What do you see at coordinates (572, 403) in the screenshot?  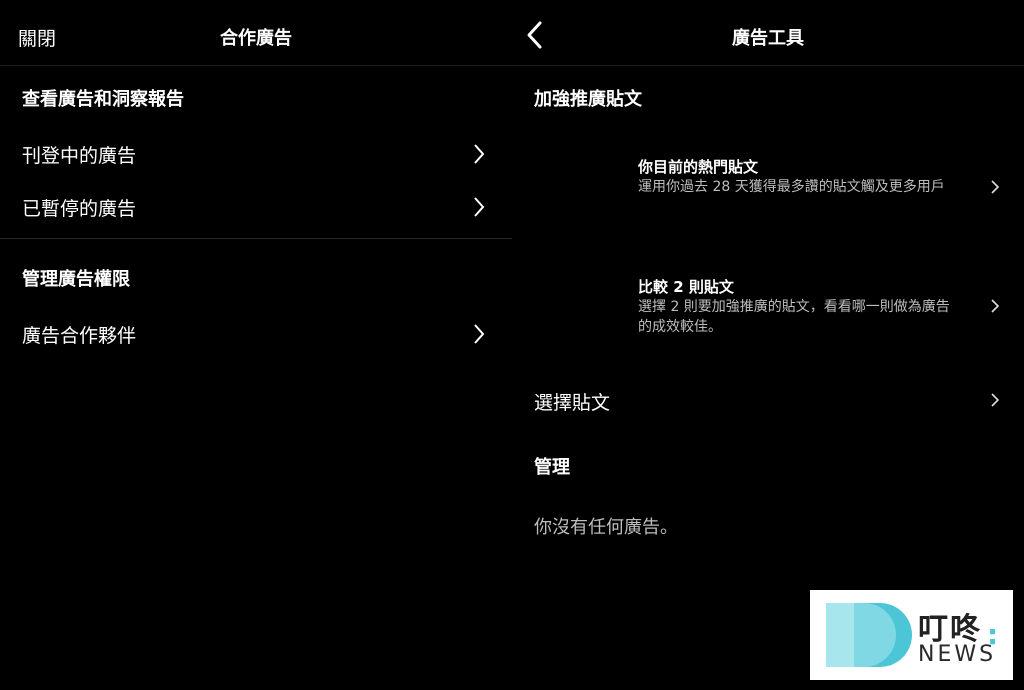 I see `select-post-label: 選擇貼文` at bounding box center [572, 403].